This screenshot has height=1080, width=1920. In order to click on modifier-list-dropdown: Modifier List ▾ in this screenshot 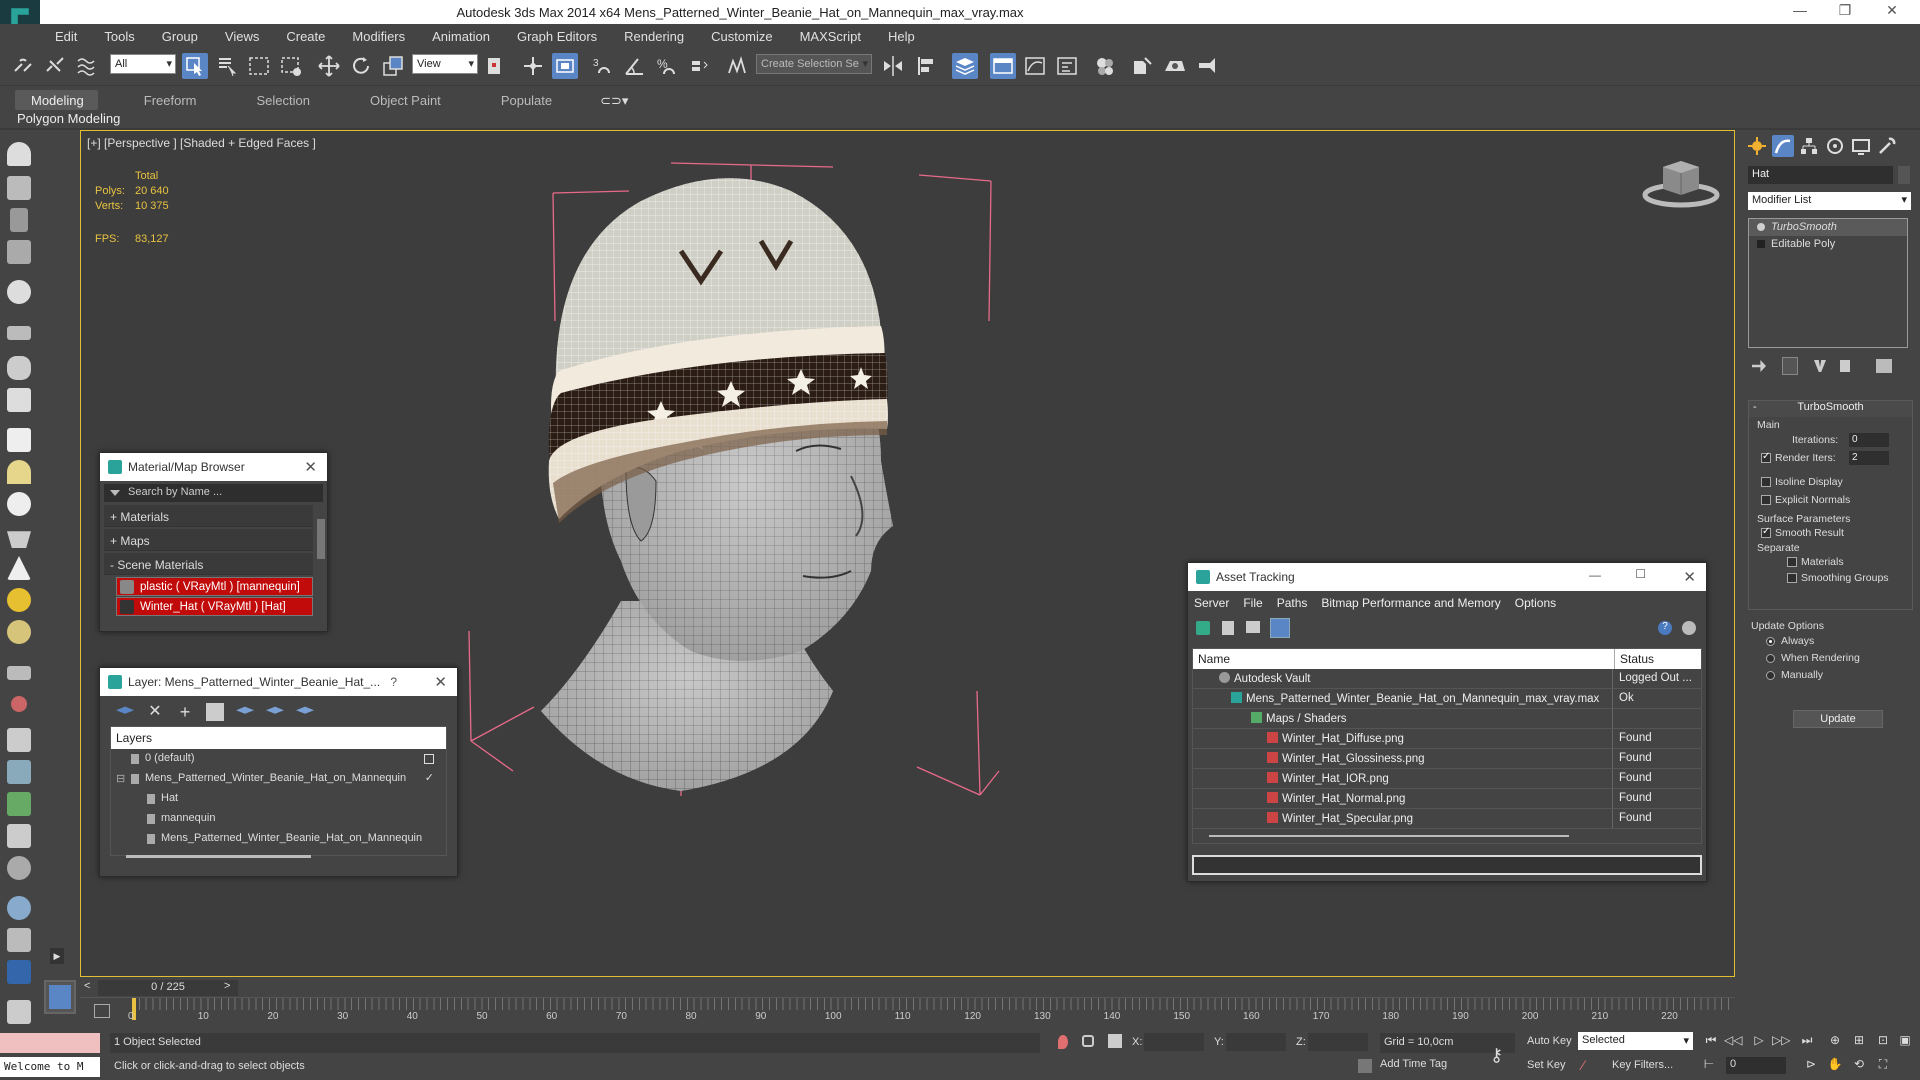, I will do `click(1829, 201)`.